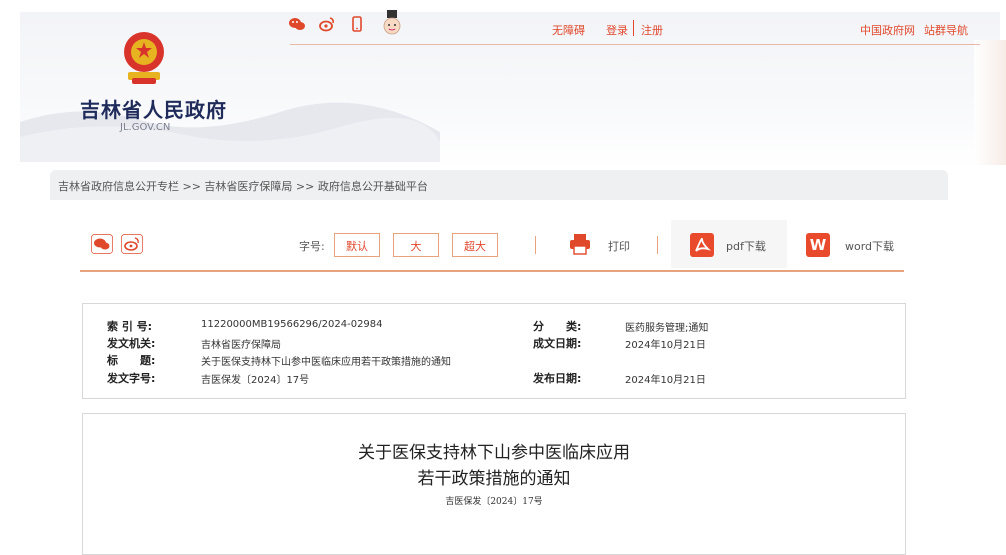 The image size is (1006, 555). I want to click on emblem-icon, so click(144, 57).